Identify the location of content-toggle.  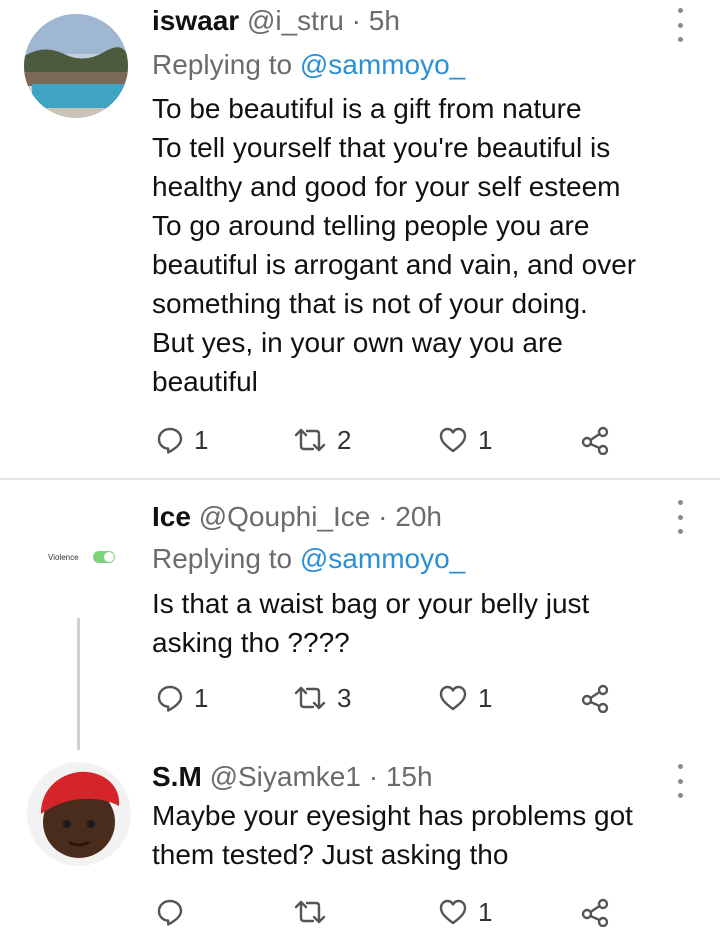
(103, 557).